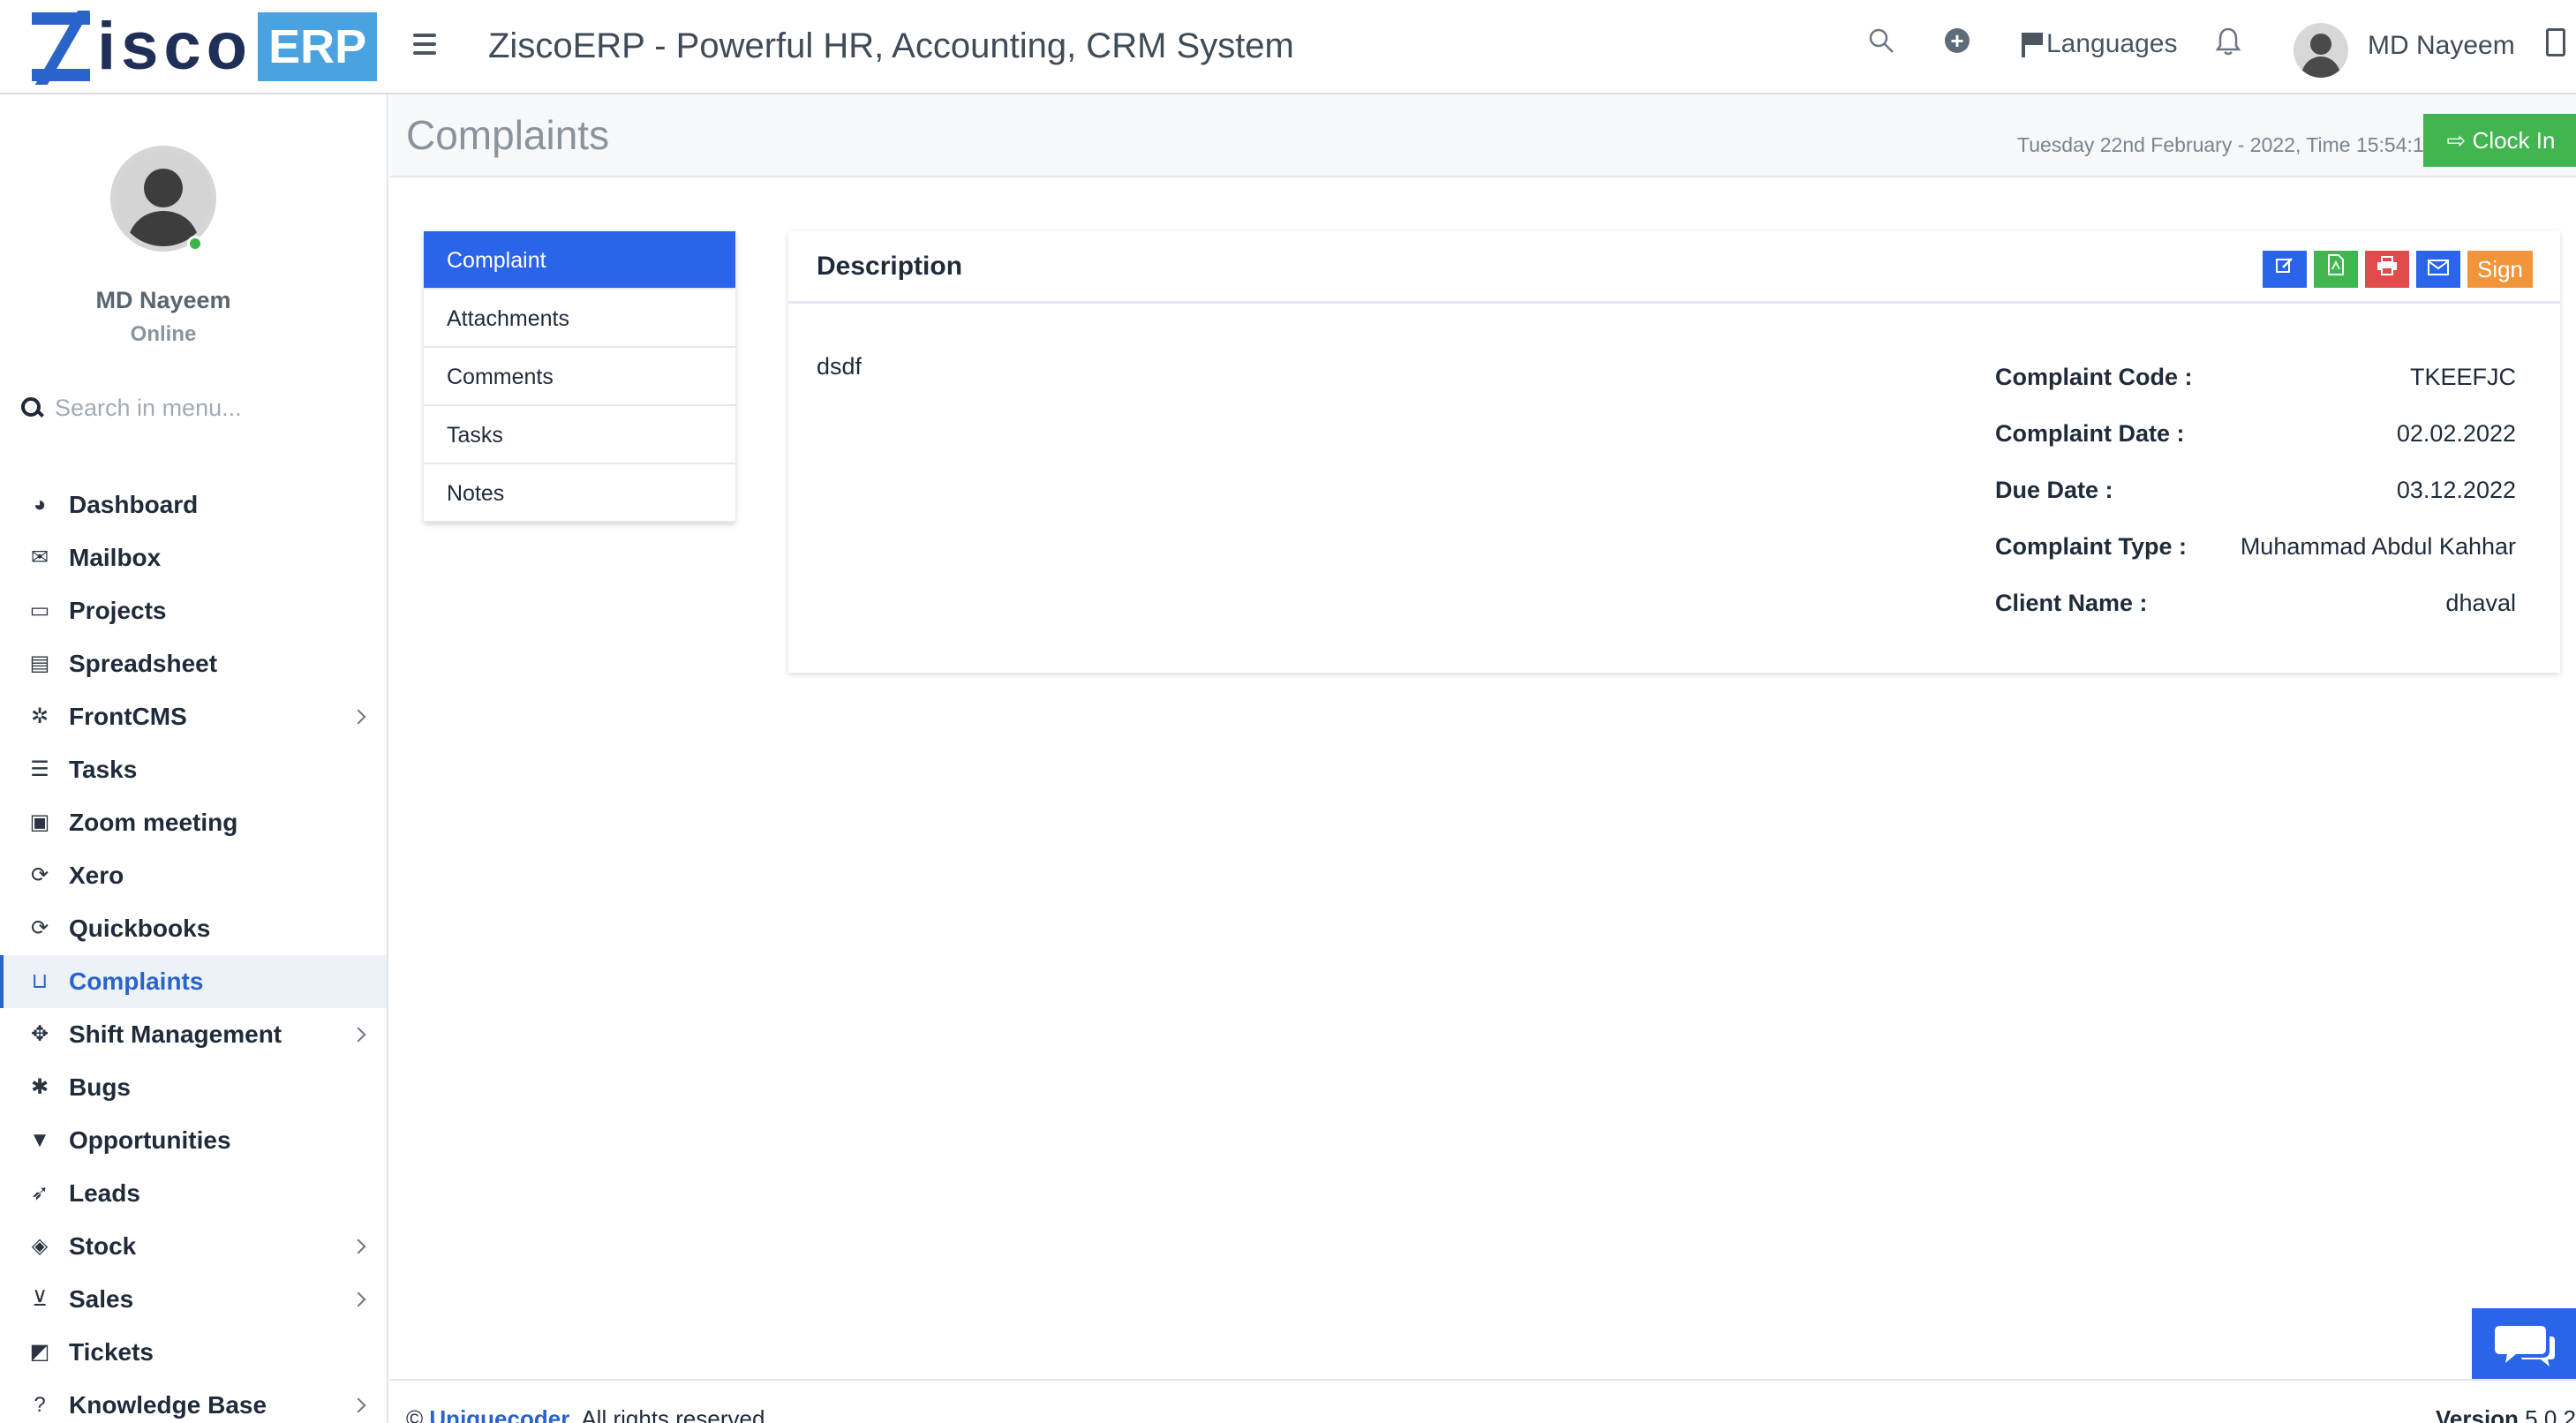  Describe the element at coordinates (40, 1034) in the screenshot. I see `arrows-icon: ✥` at that location.